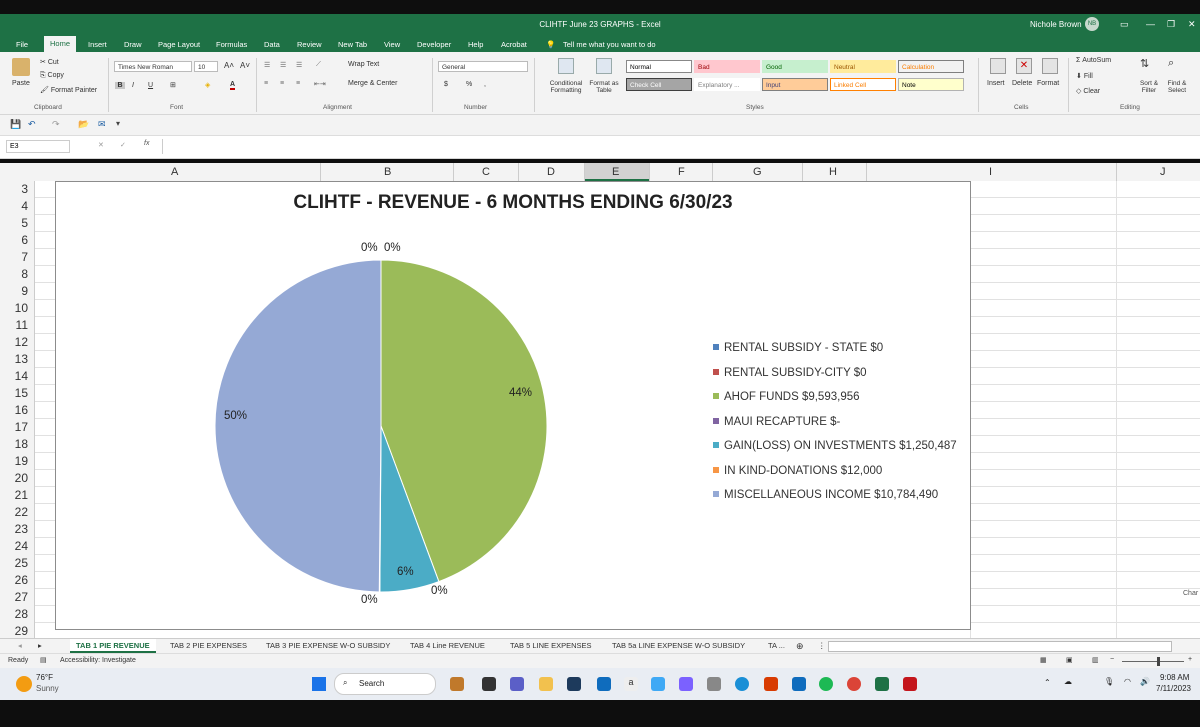  What do you see at coordinates (272, 44) in the screenshot?
I see `tab-data: Data` at bounding box center [272, 44].